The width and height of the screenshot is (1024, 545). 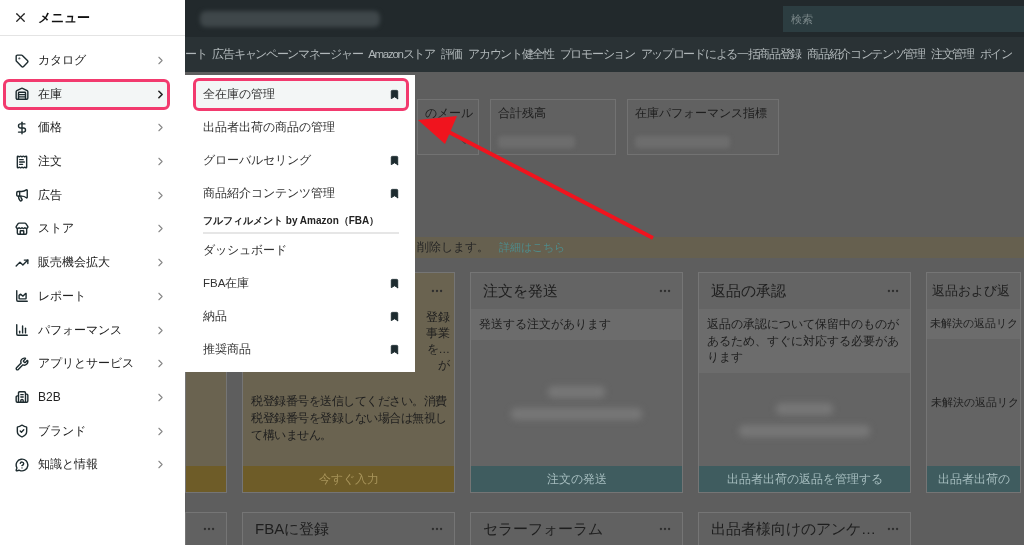 I want to click on card-text: 登録, so click(x=438, y=317).